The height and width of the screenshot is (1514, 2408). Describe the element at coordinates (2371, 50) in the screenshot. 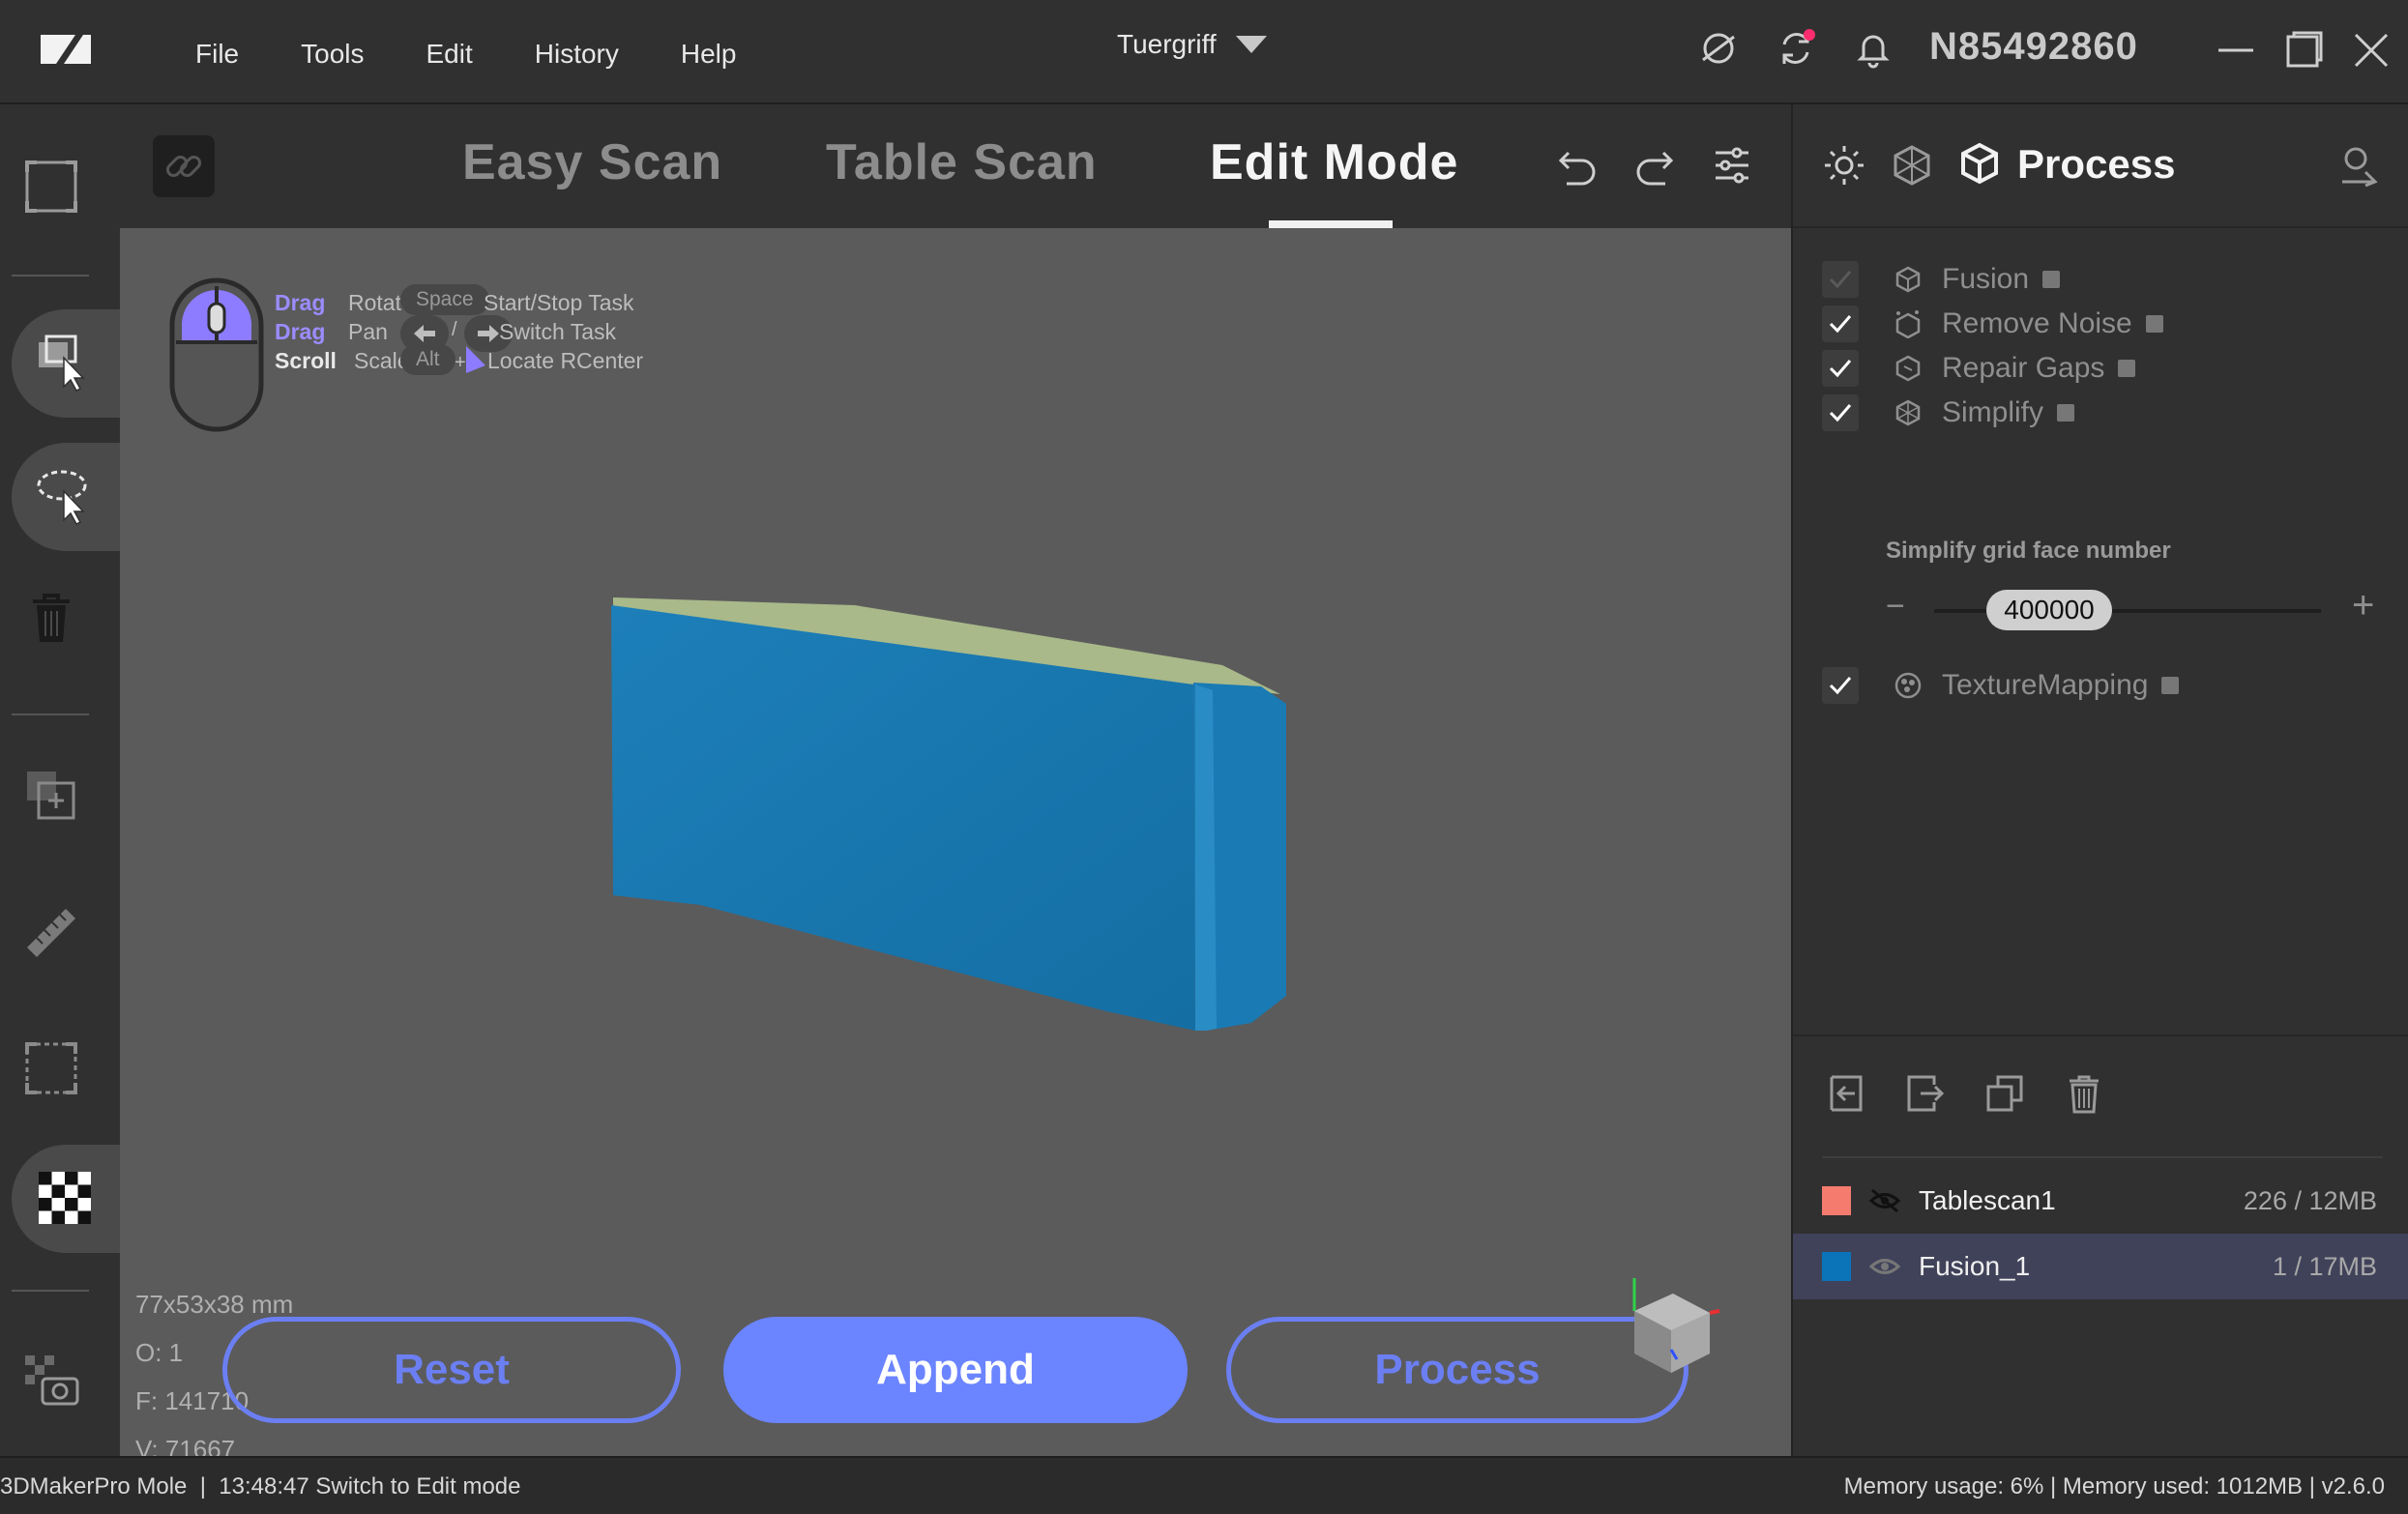

I see `close-icon` at that location.